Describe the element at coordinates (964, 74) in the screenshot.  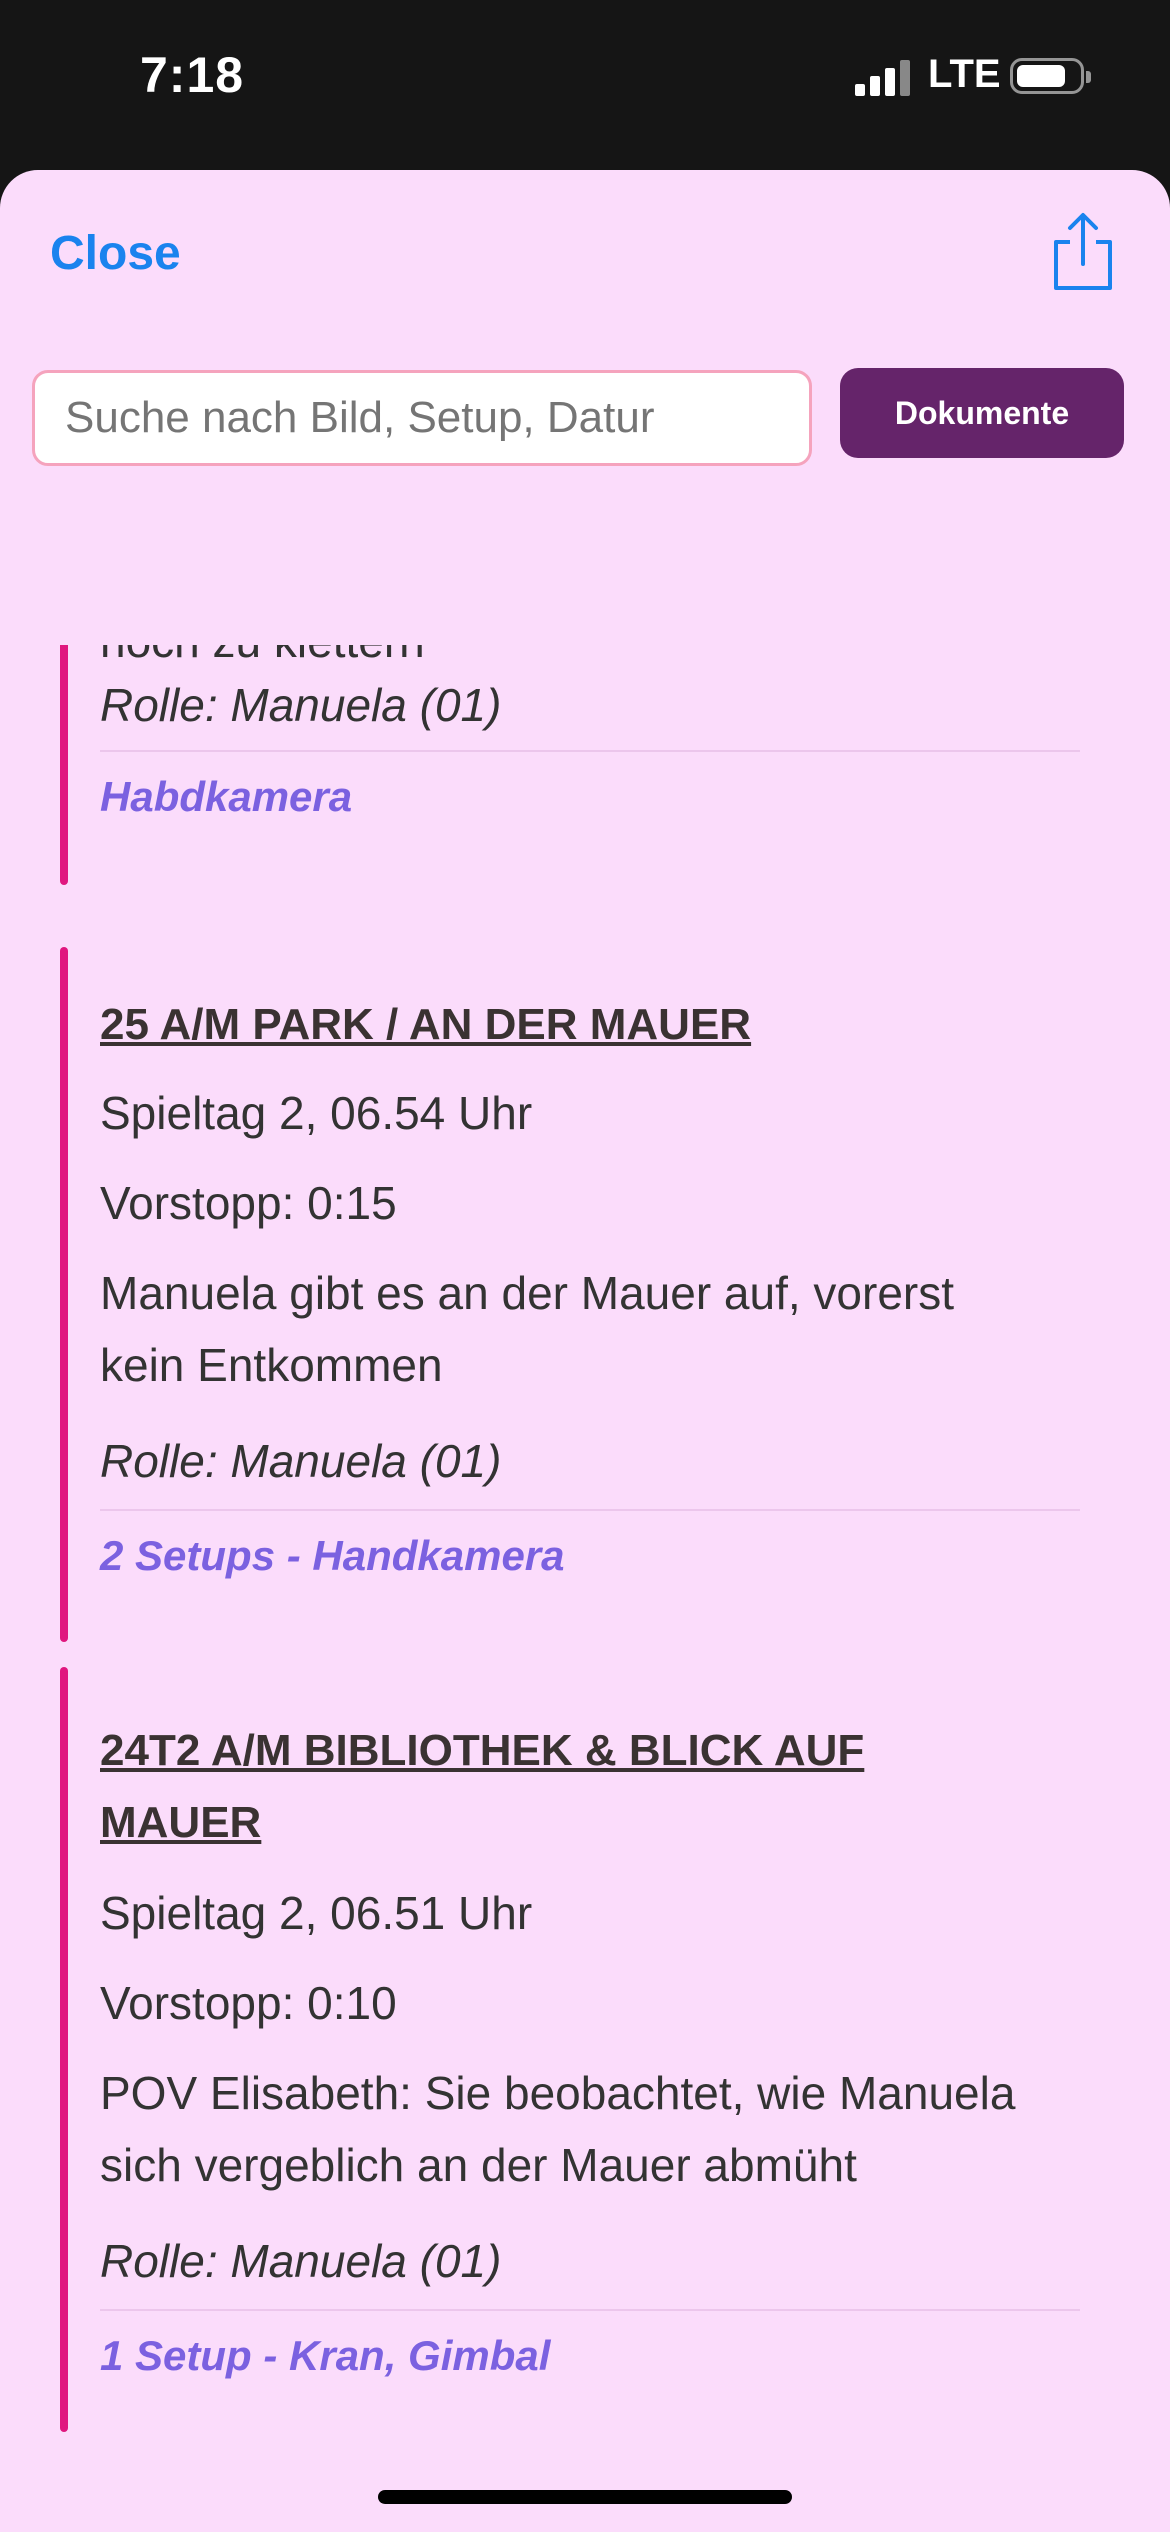
I see `network-type: LTE` at that location.